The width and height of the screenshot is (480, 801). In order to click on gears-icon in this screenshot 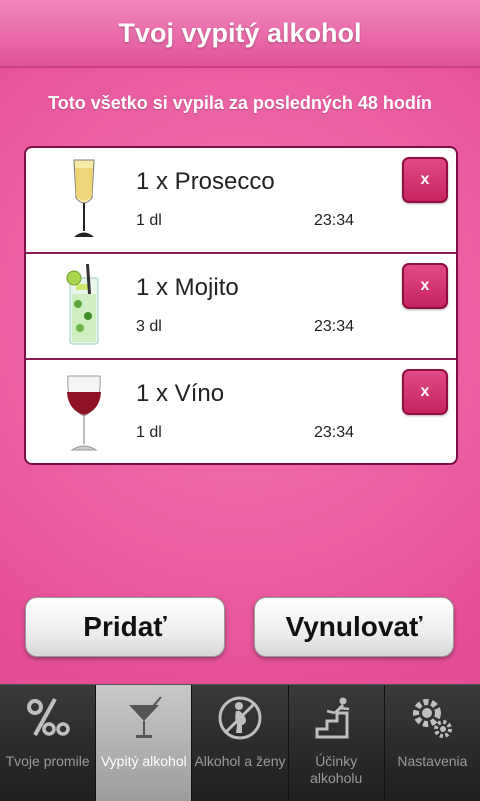, I will do `click(433, 718)`.